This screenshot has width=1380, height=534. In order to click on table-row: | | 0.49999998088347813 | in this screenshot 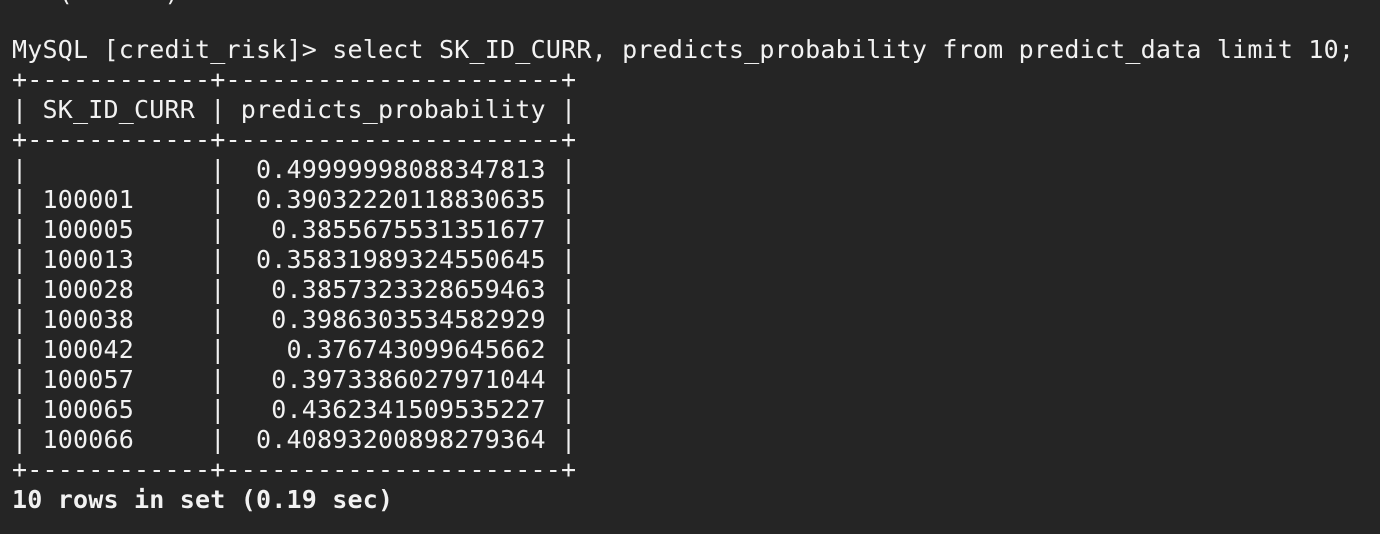, I will do `click(294, 169)`.